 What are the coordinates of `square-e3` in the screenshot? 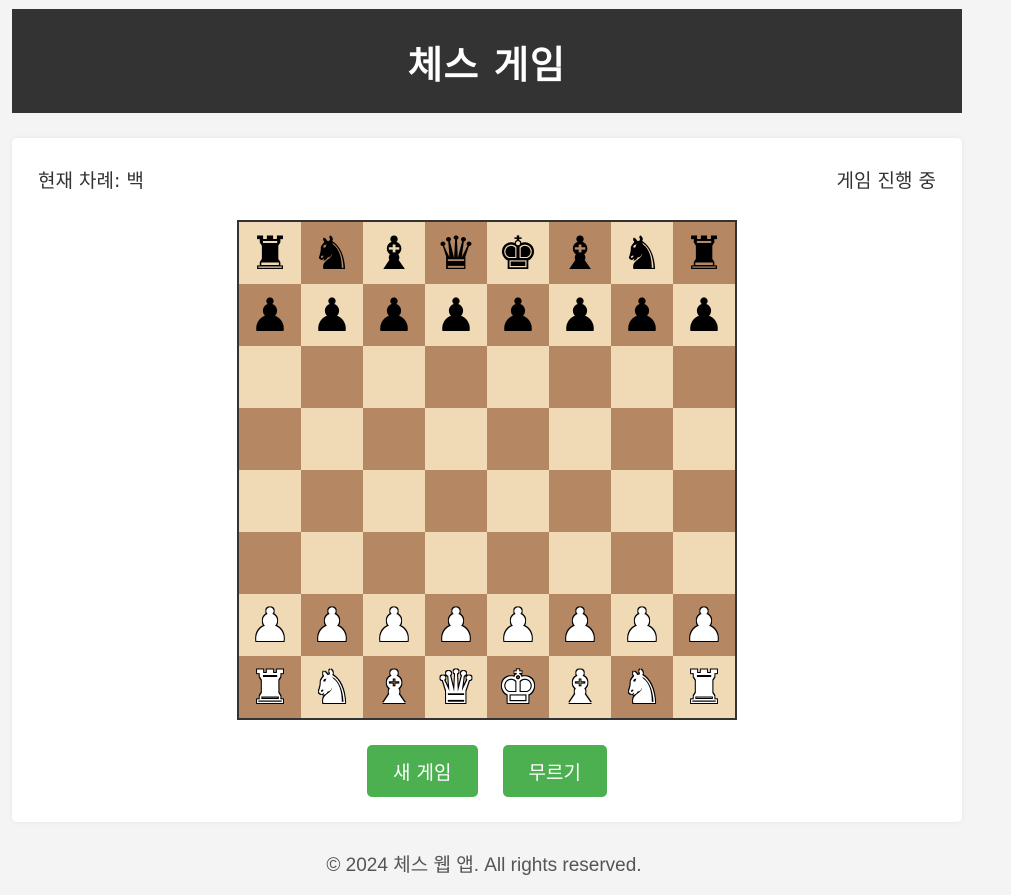 It's located at (518, 563).